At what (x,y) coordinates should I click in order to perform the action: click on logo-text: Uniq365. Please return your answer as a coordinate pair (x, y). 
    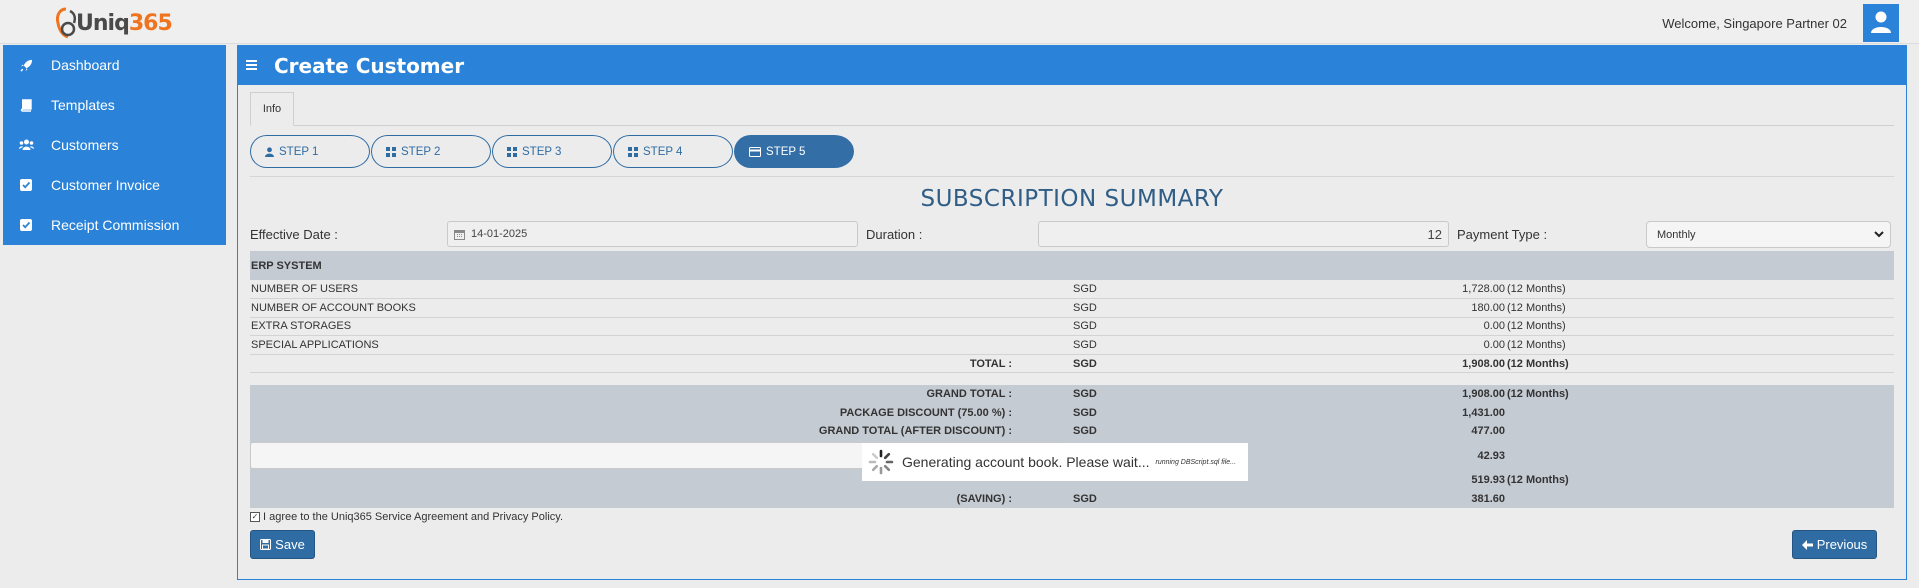
    Looking at the image, I should click on (124, 23).